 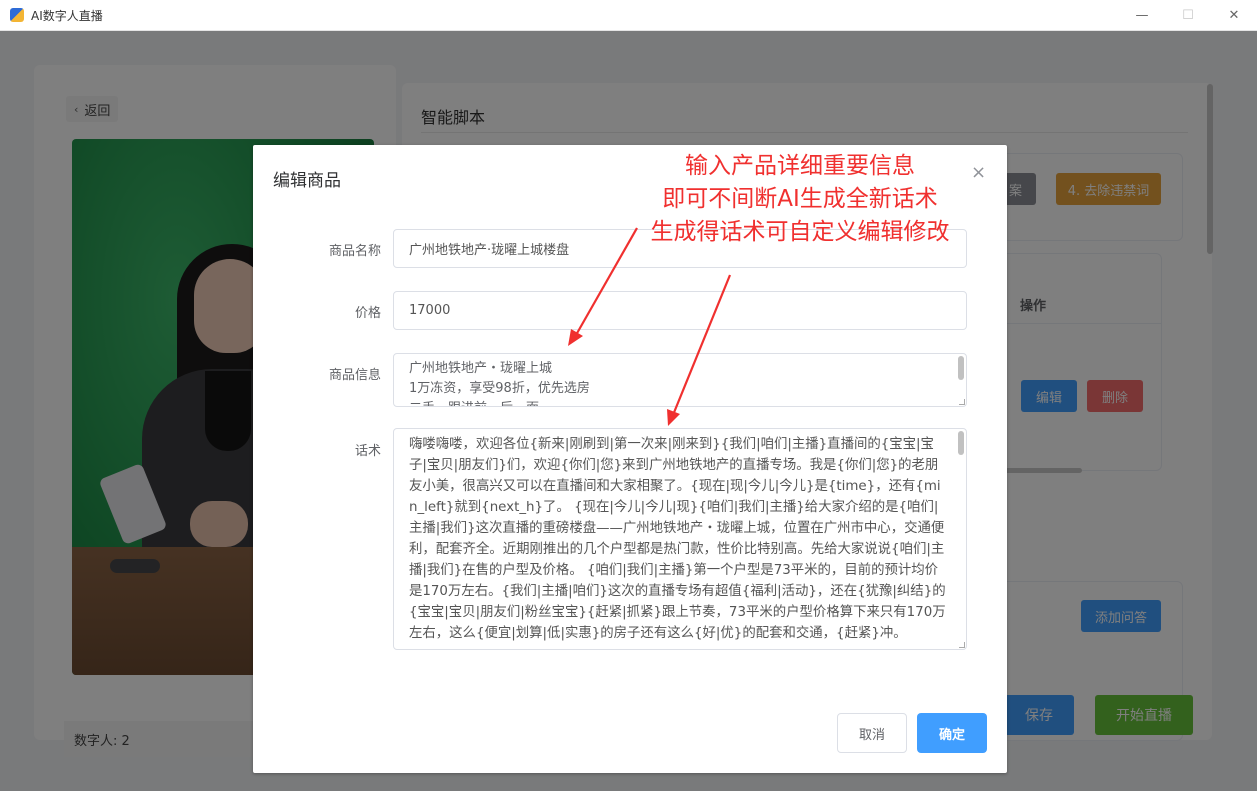 I want to click on annotation-line: 即可不间断AI生成全新话术, so click(x=800, y=199).